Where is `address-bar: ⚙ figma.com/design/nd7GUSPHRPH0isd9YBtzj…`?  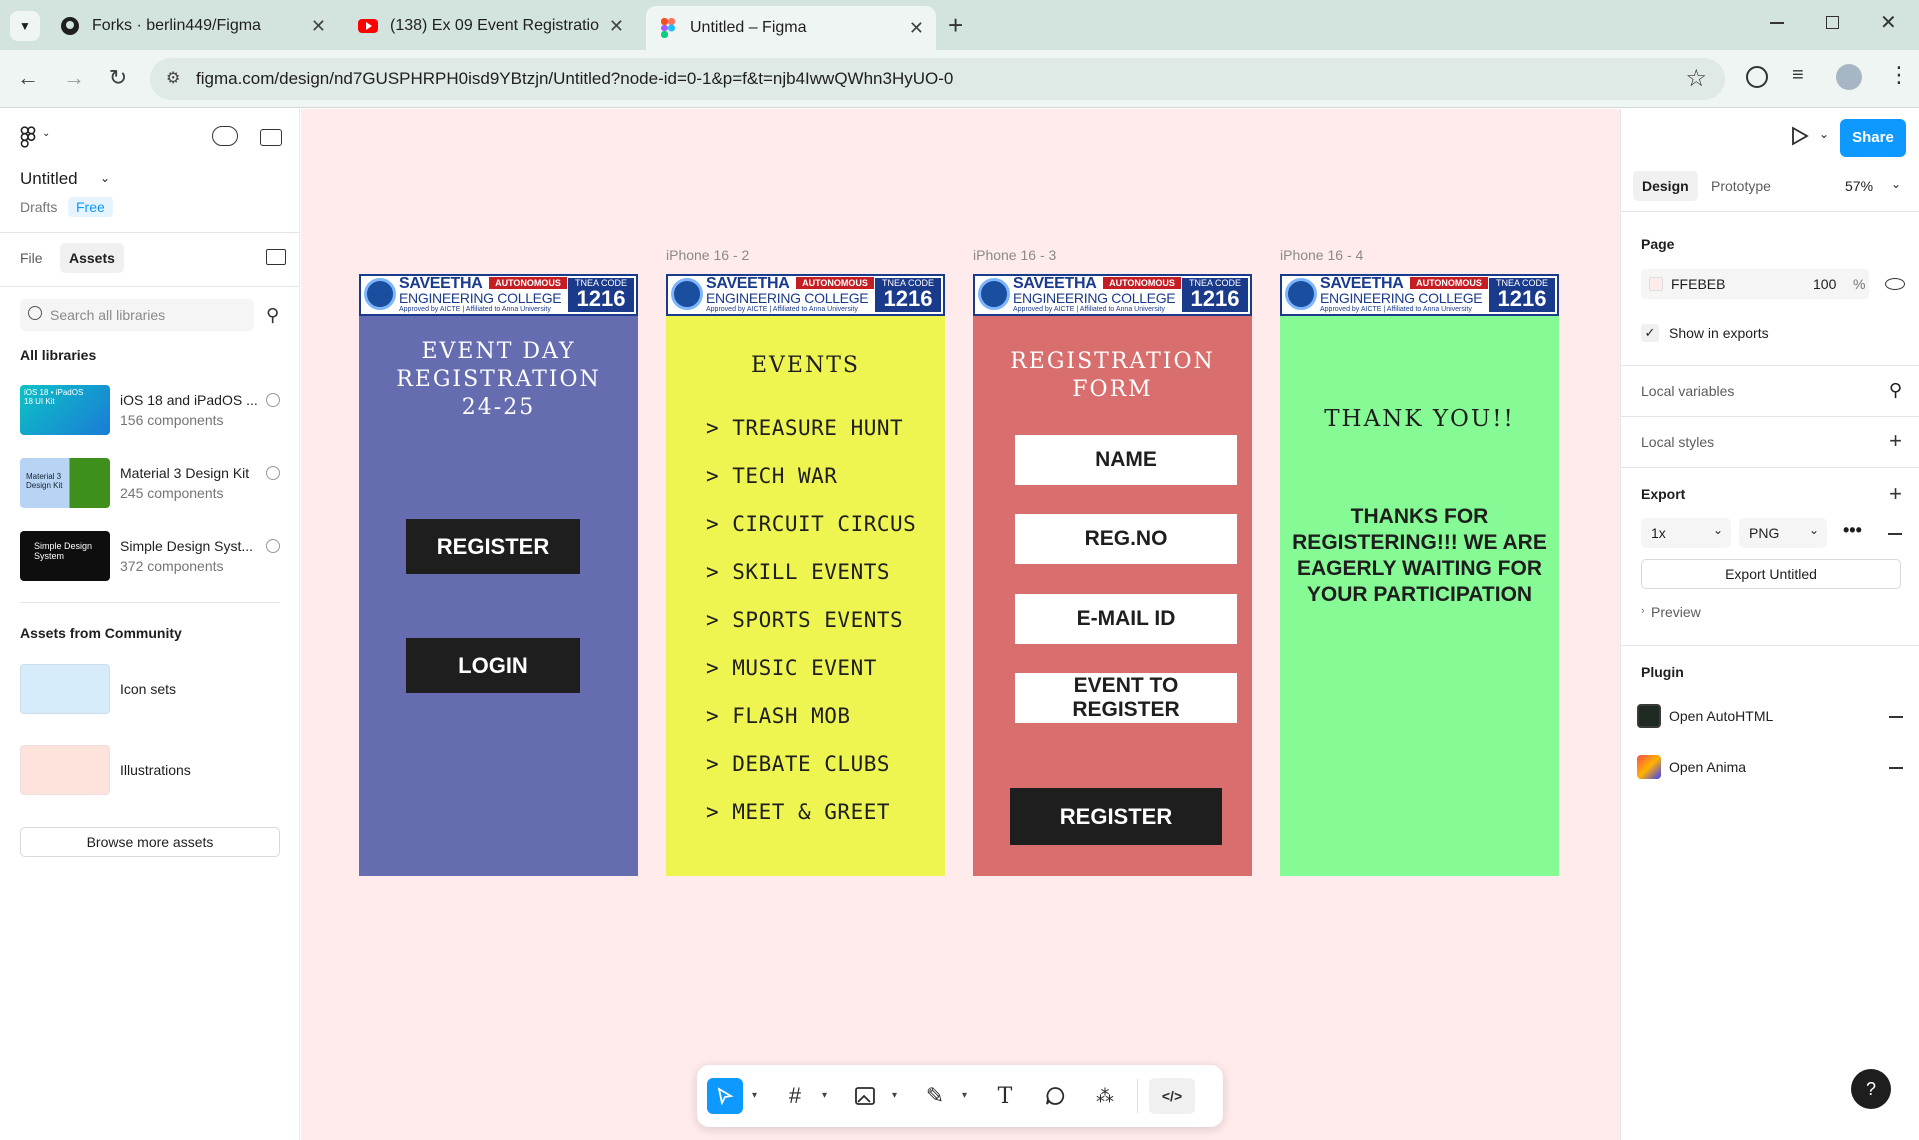
address-bar: ⚙ figma.com/design/nd7GUSPHRPH0isd9YBtzj… is located at coordinates (937, 79).